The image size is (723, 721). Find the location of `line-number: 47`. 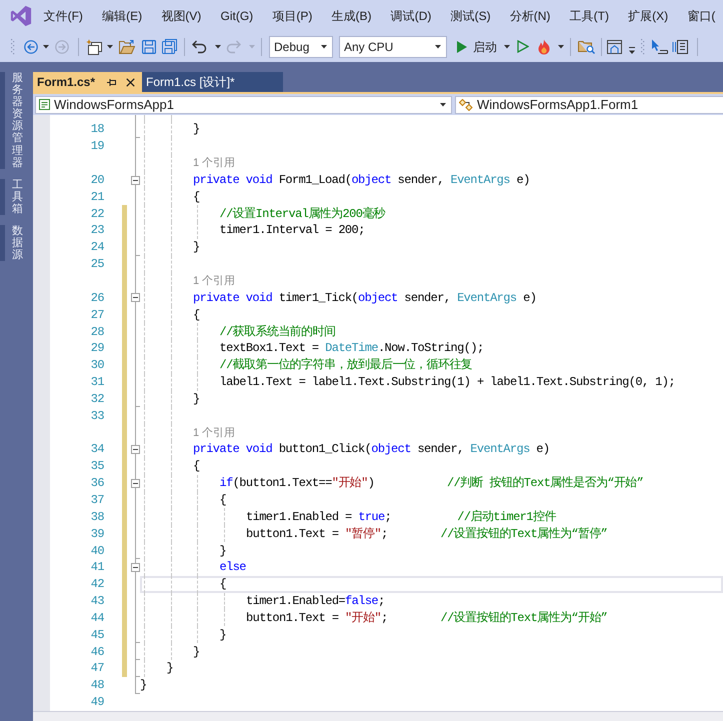

line-number: 47 is located at coordinates (97, 668).